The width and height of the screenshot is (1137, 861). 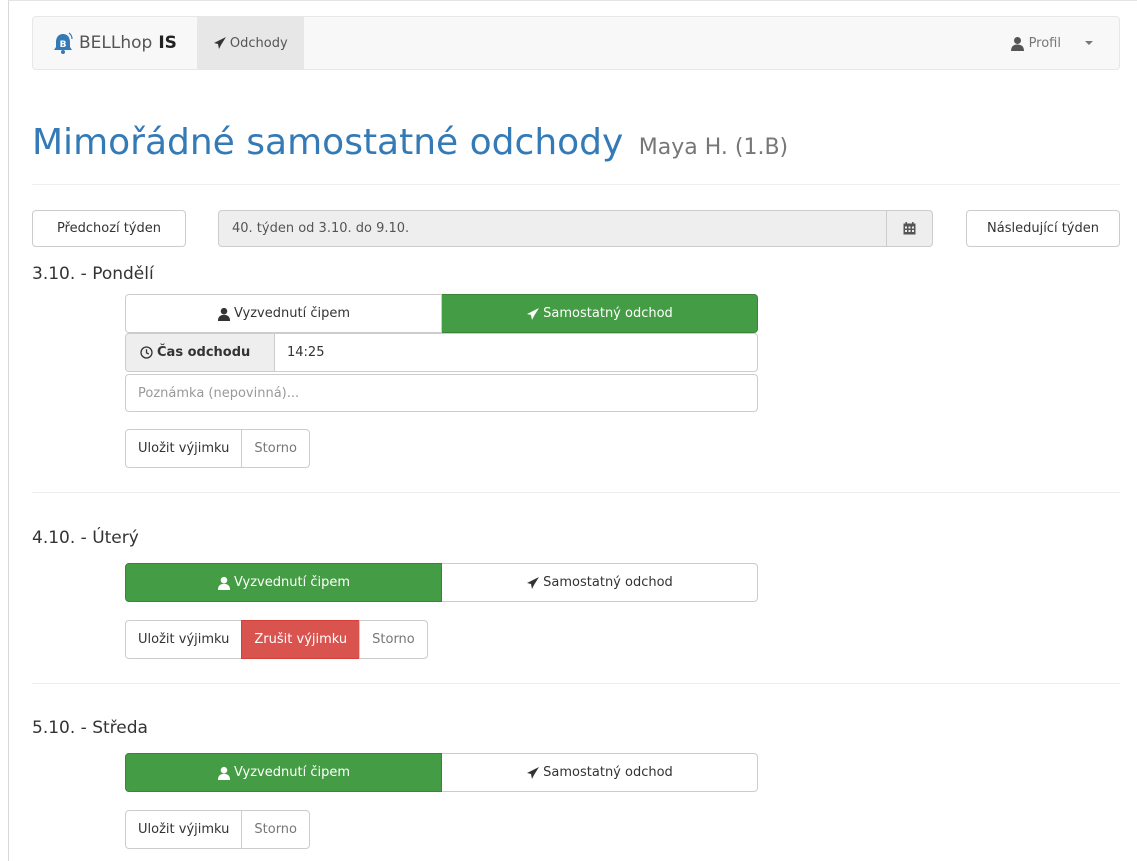 I want to click on profile-dropdown: Profil, so click(x=1059, y=43).